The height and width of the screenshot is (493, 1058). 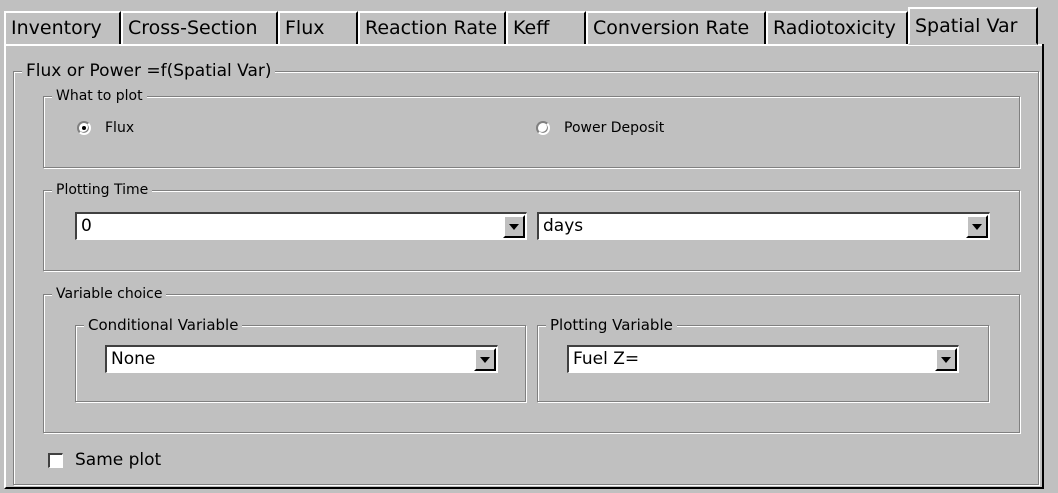 I want to click on tab-inventory: Inventory, so click(x=62, y=27).